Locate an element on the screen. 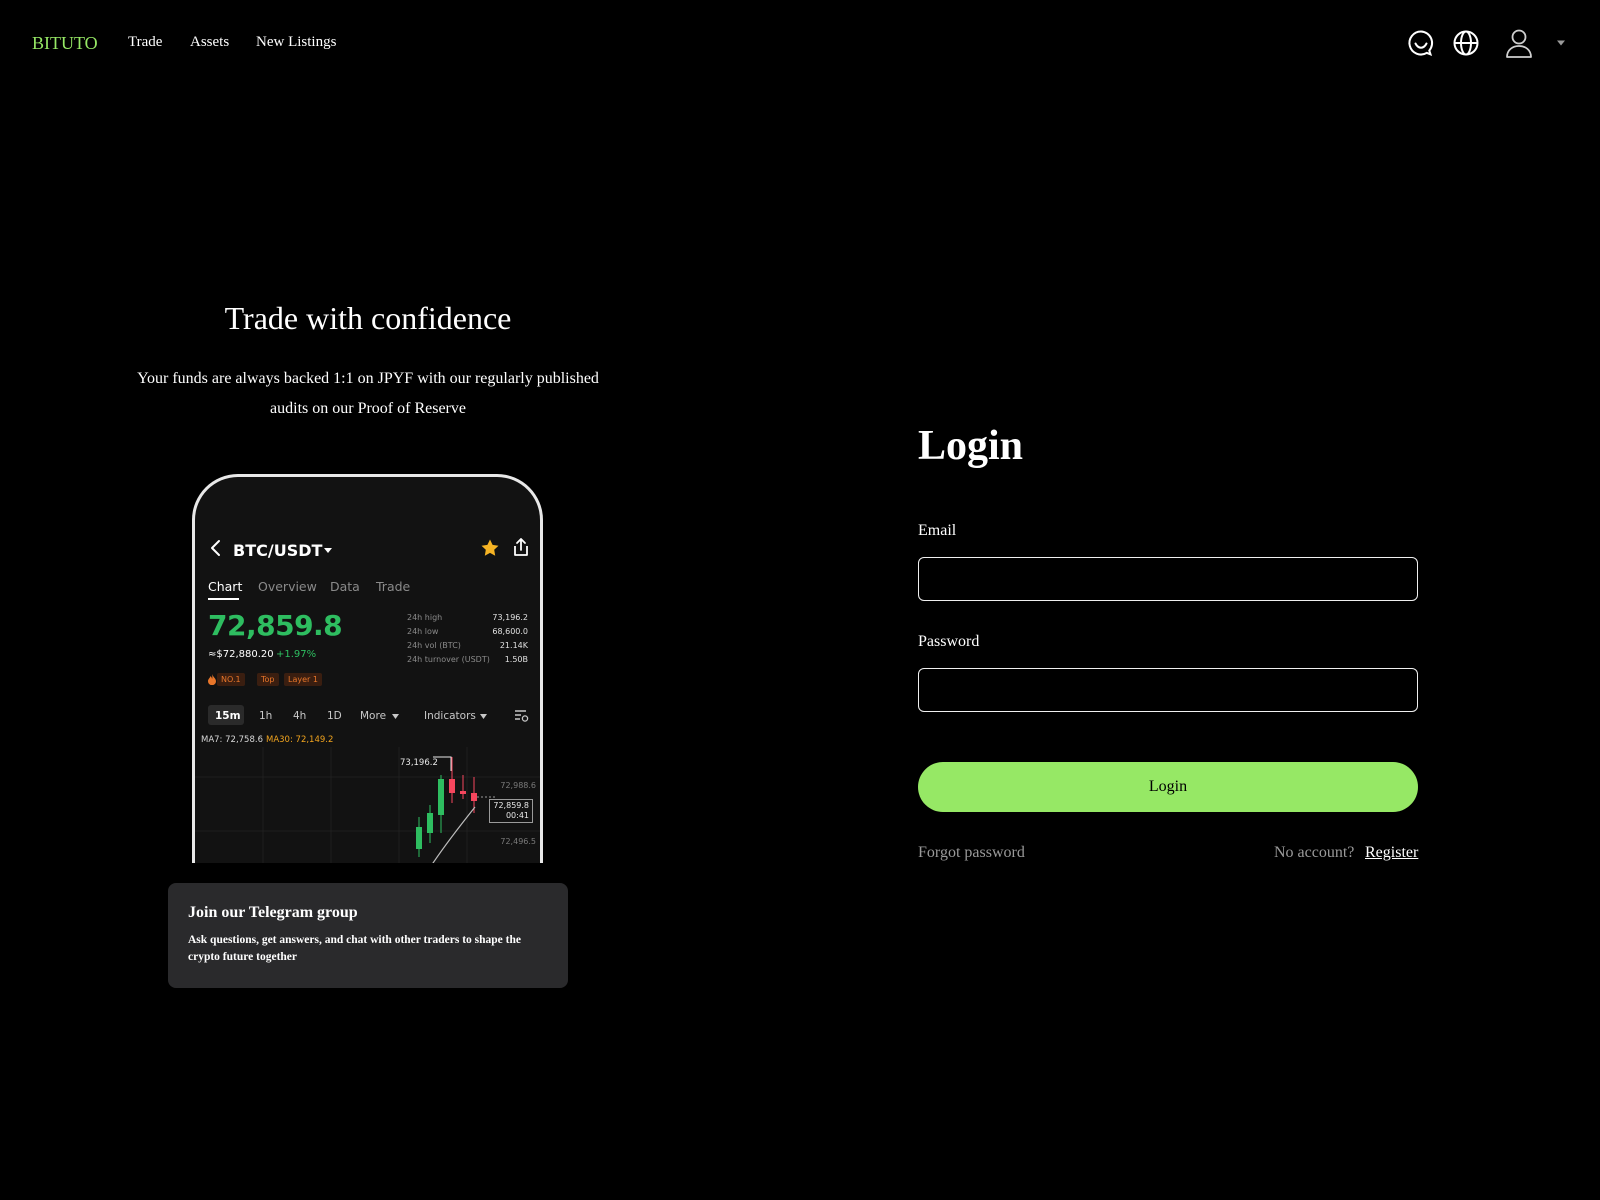 The height and width of the screenshot is (1200, 1600). stat-label: 24h turnover (USDT) is located at coordinates (448, 659).